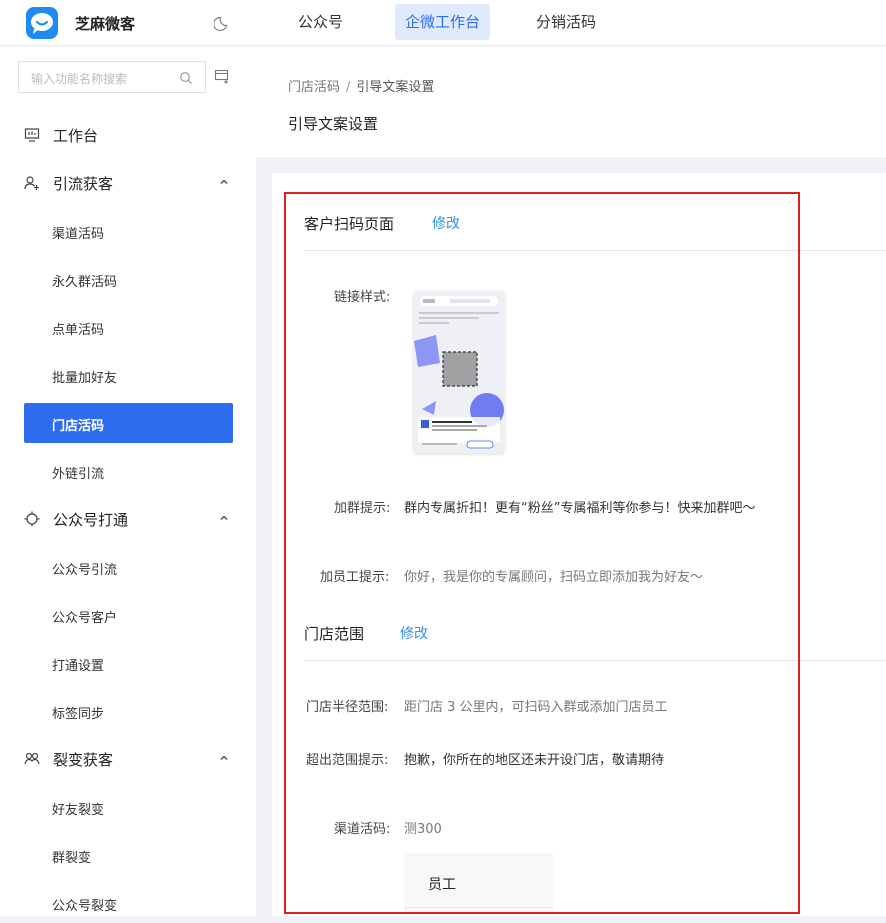 The width and height of the screenshot is (886, 923). Describe the element at coordinates (128, 183) in the screenshot. I see `sidebar-group-traffic: 引流获客` at that location.